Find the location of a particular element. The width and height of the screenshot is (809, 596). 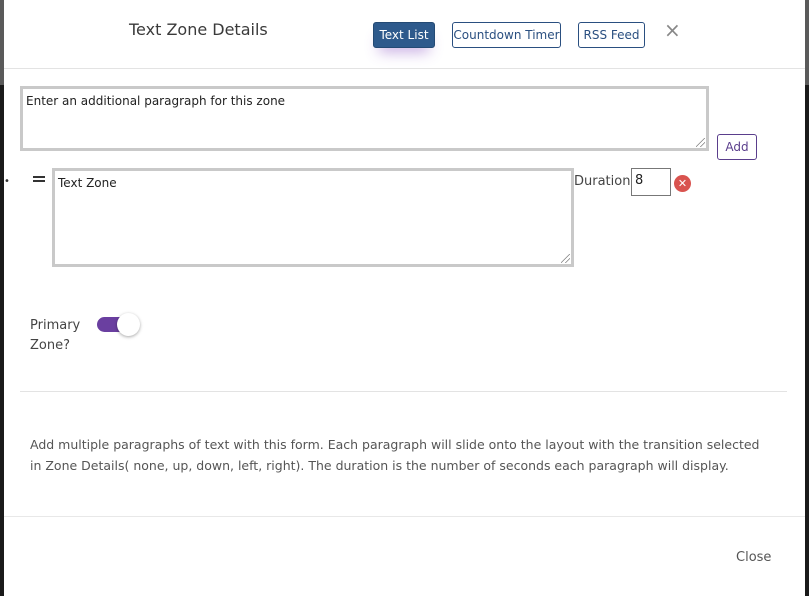

tab-countdown-timer: Countdown Timer is located at coordinates (506, 35).